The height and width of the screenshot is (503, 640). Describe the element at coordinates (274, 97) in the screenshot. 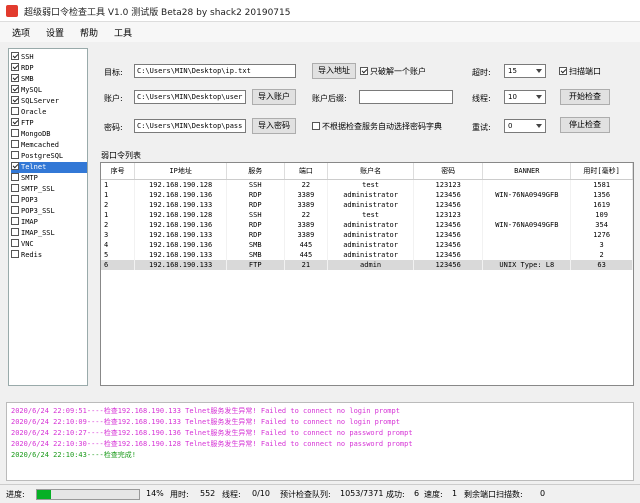

I see `import-account-button: 导入账户` at that location.